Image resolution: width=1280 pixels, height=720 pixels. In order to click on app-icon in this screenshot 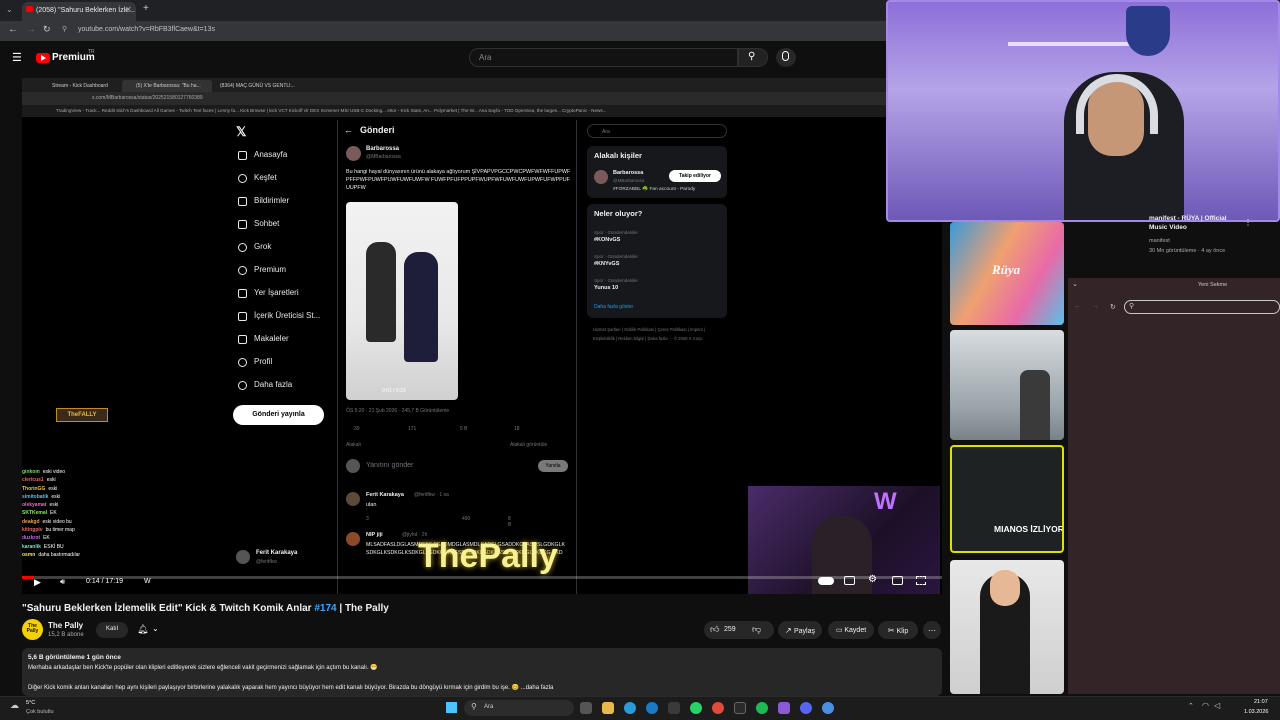, I will do `click(784, 708)`.